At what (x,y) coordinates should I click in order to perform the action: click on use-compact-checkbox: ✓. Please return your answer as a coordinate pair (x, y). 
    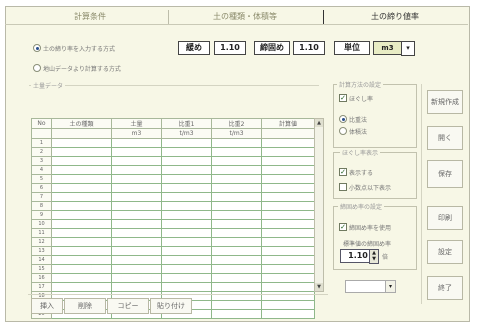
    Looking at the image, I should click on (343, 227).